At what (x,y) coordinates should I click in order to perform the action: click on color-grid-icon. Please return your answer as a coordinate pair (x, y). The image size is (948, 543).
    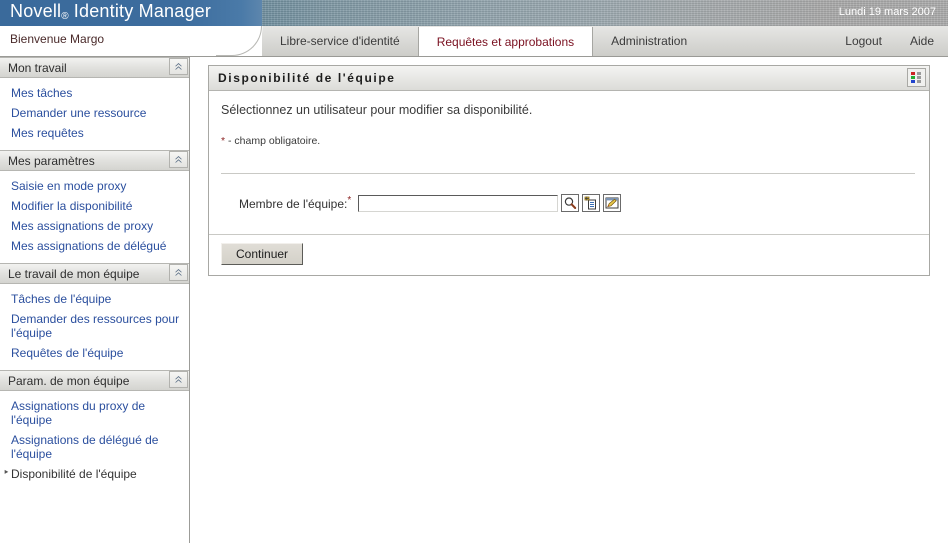
    Looking at the image, I should click on (916, 77).